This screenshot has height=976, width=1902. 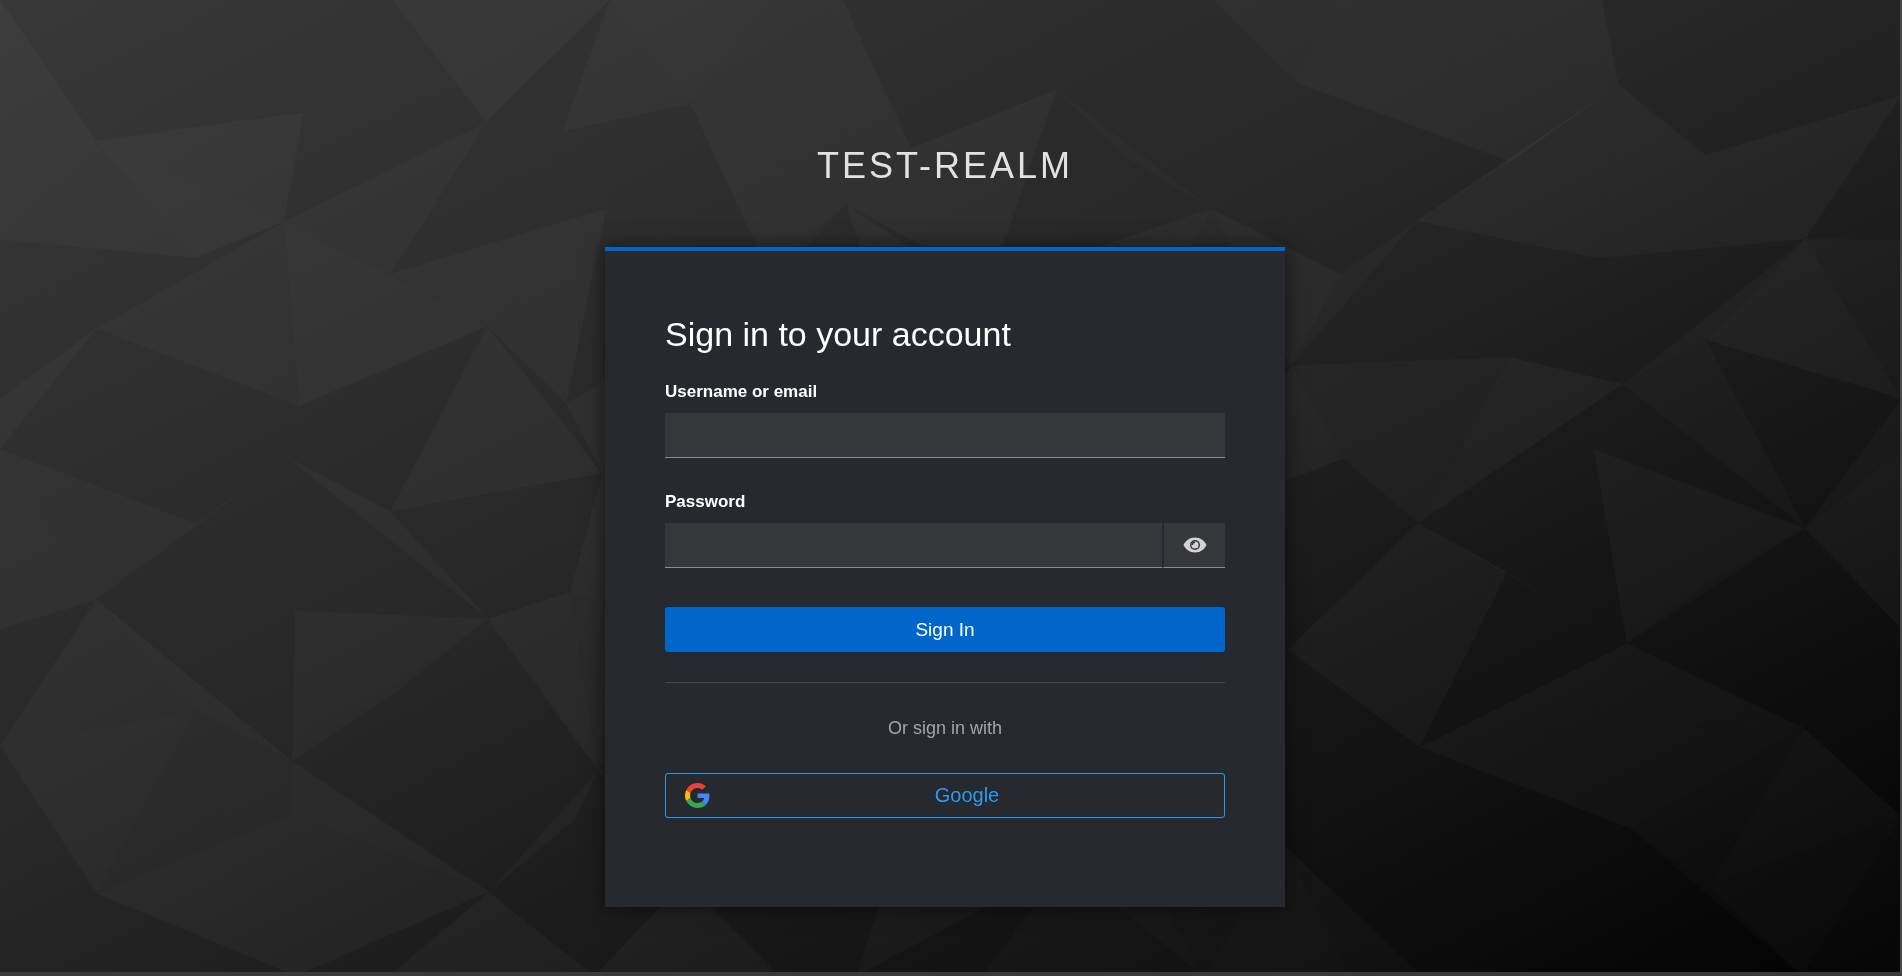 What do you see at coordinates (838, 334) in the screenshot?
I see `login-heading: Sign in to your account` at bounding box center [838, 334].